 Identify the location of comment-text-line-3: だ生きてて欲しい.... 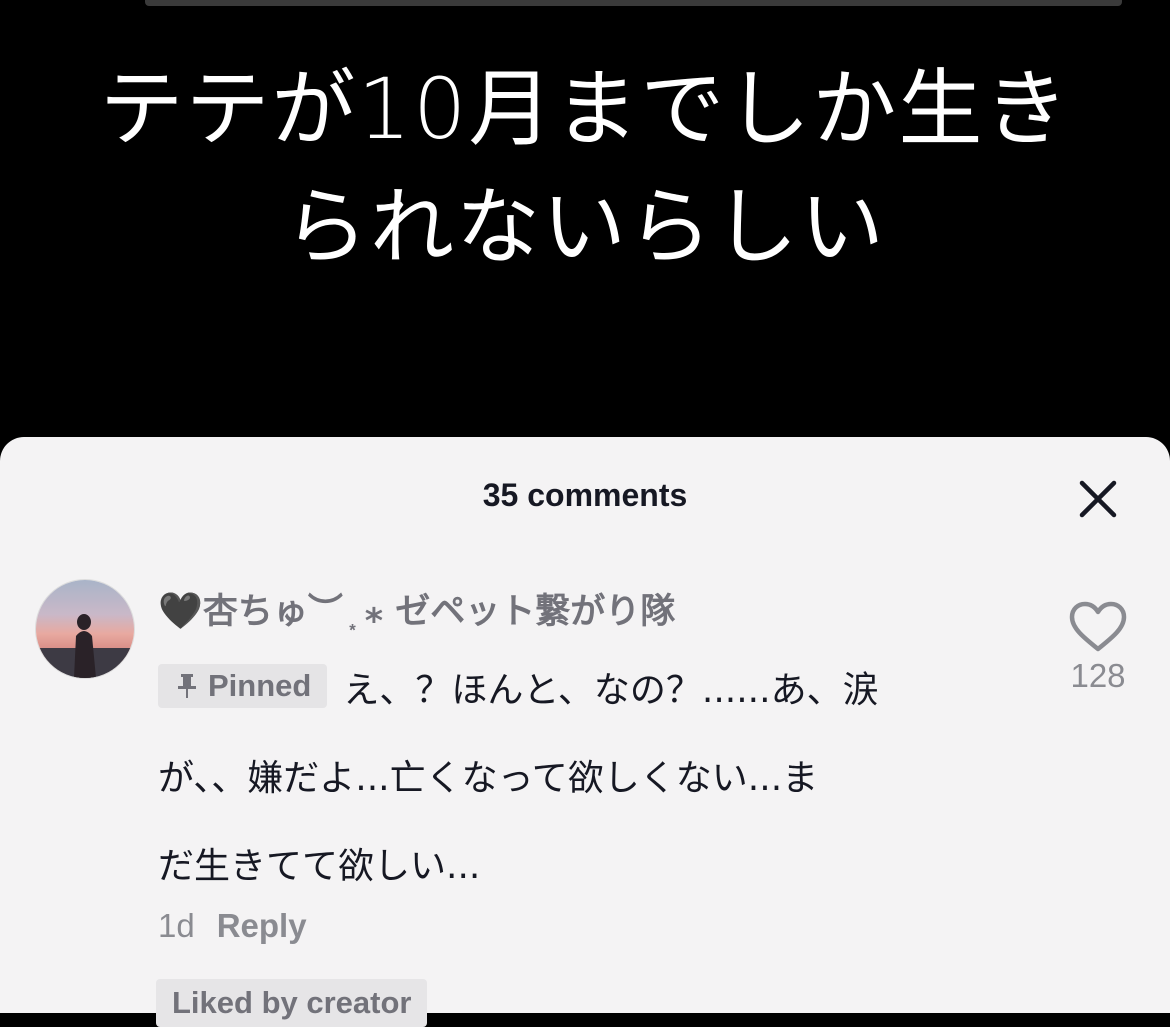
(319, 866).